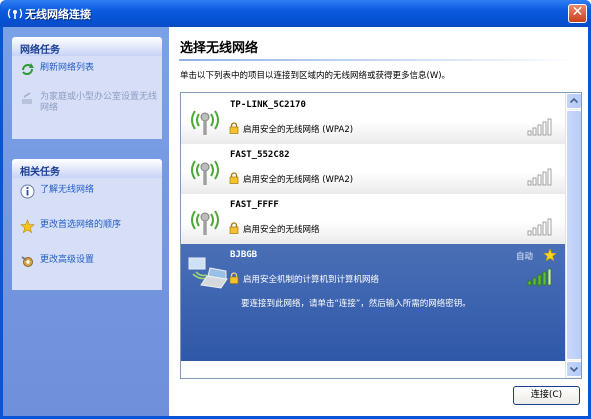 Image resolution: width=591 pixels, height=419 pixels. I want to click on info-icon, so click(27, 191).